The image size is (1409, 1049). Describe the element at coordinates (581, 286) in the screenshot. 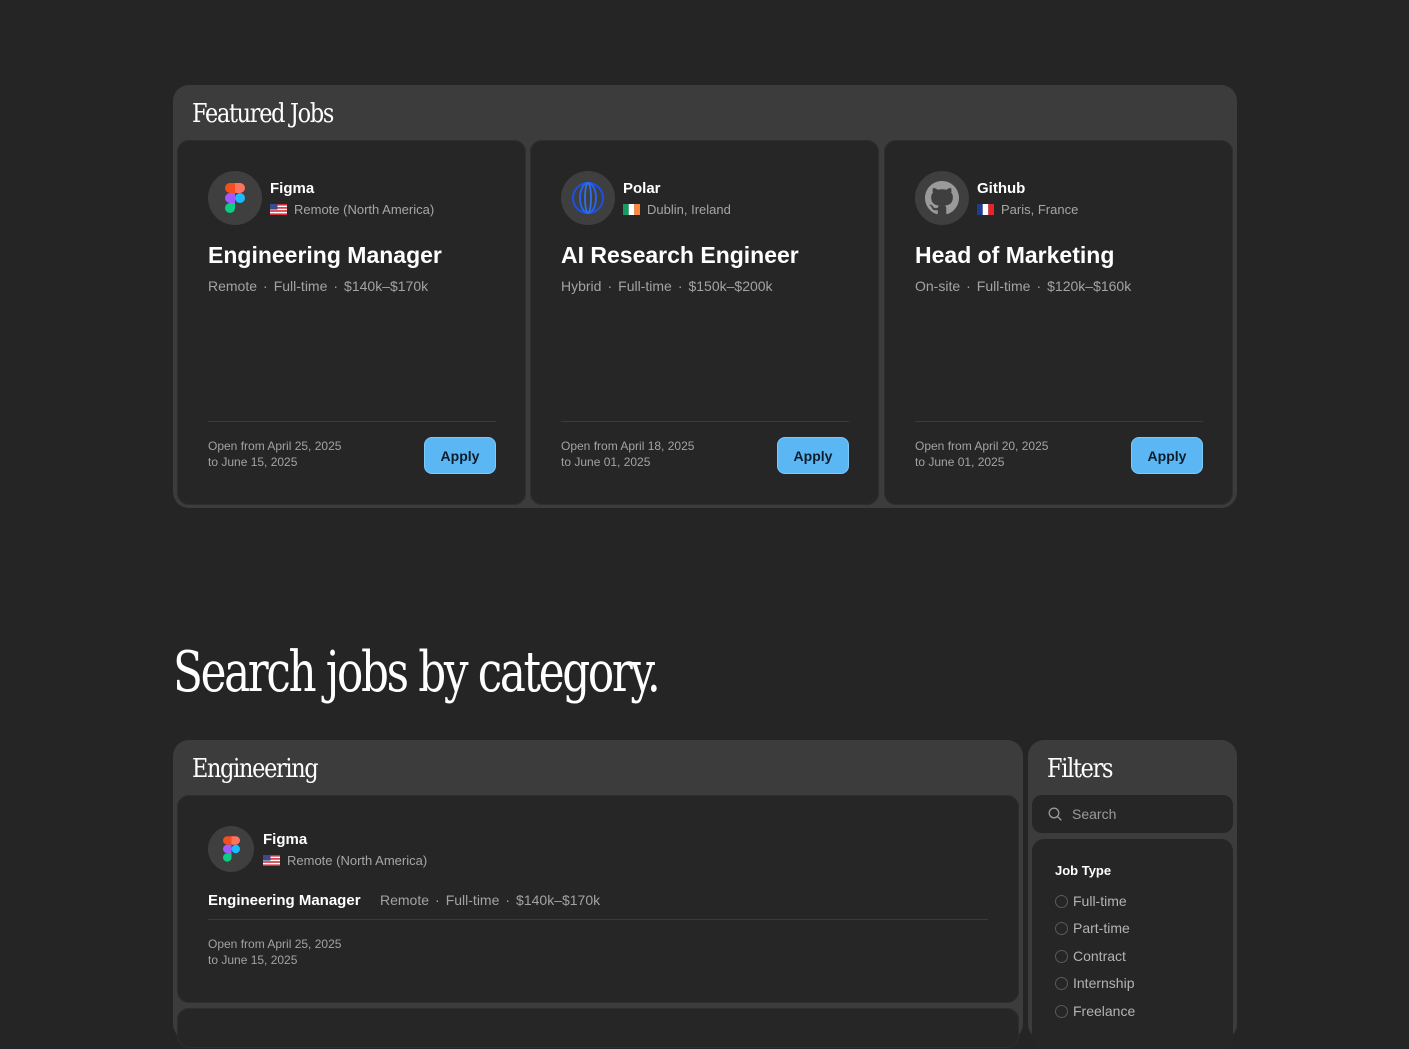

I see `work-mode: Hybrid` at that location.